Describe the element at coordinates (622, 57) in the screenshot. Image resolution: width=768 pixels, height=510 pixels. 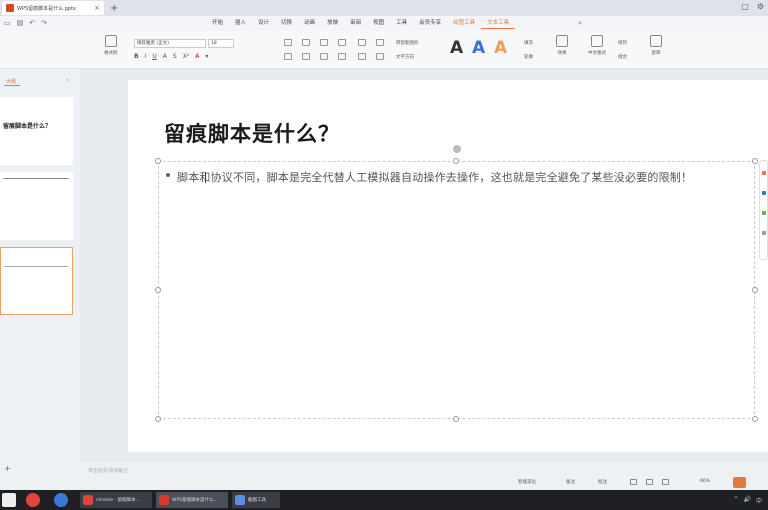
I see `group-button: 组合` at that location.